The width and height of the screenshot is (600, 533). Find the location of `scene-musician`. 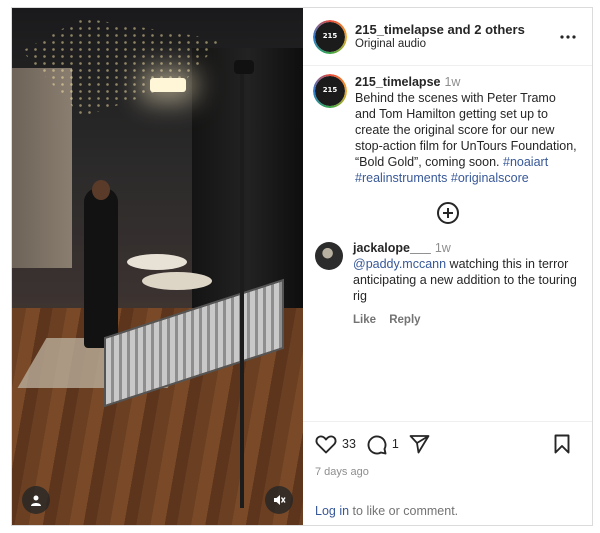

scene-musician is located at coordinates (101, 268).